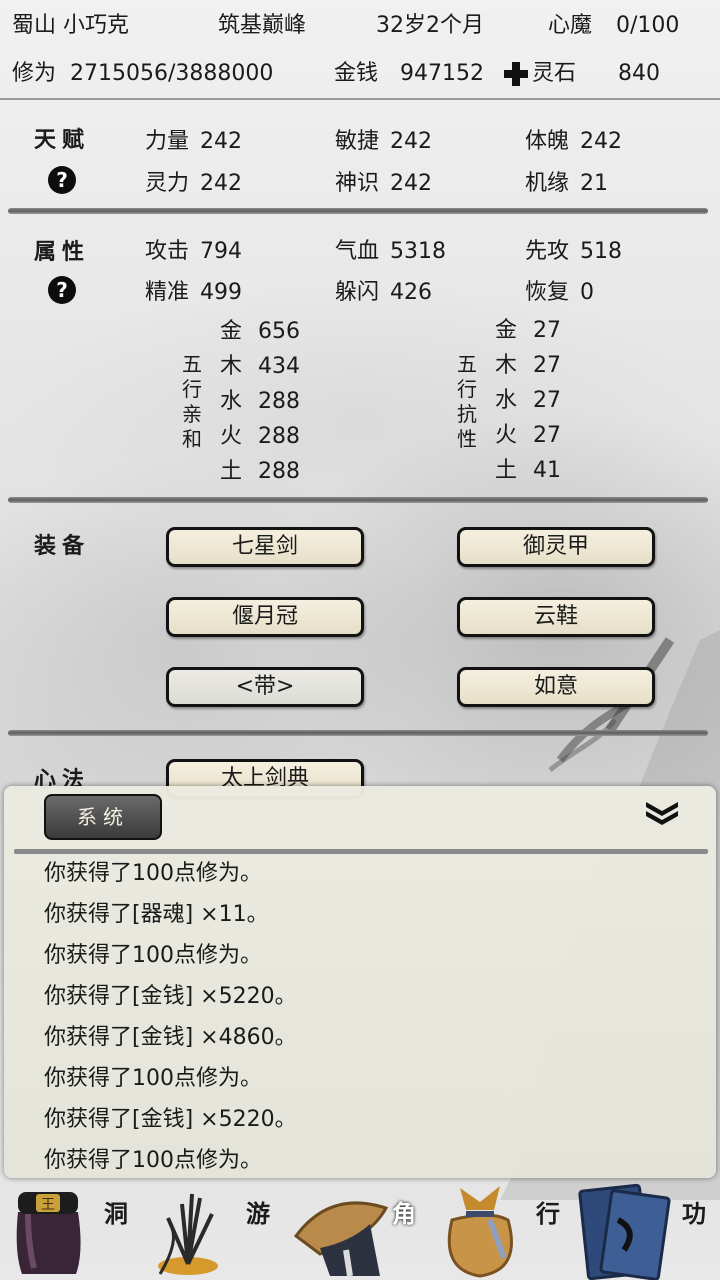 The width and height of the screenshot is (720, 1280). What do you see at coordinates (601, 251) in the screenshot?
I see `stat-value: 518` at bounding box center [601, 251].